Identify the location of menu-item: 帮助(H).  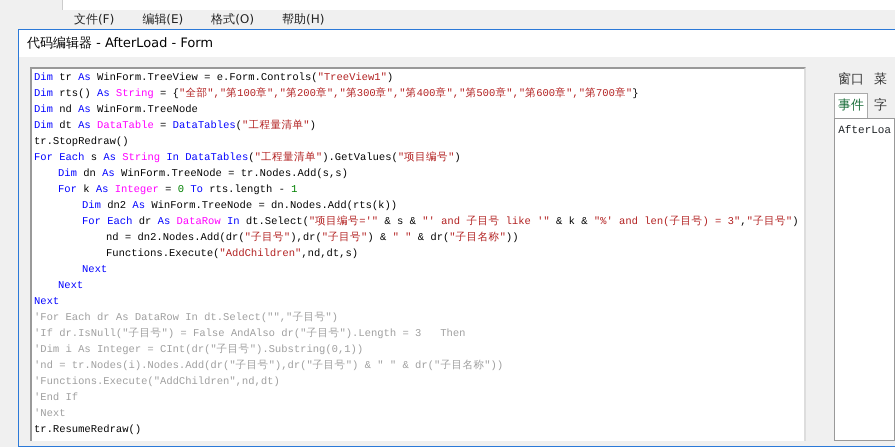
(303, 19).